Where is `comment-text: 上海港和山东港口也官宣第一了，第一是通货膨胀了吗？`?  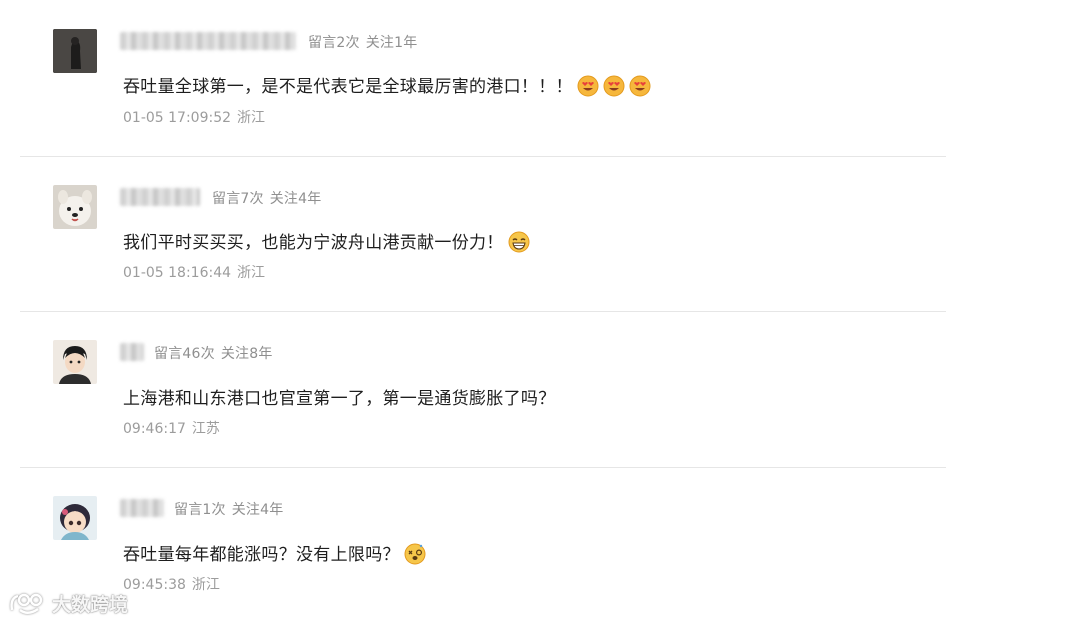
comment-text: 上海港和山东港口也官宣第一了，第一是通货膨胀了吗？ is located at coordinates (339, 396).